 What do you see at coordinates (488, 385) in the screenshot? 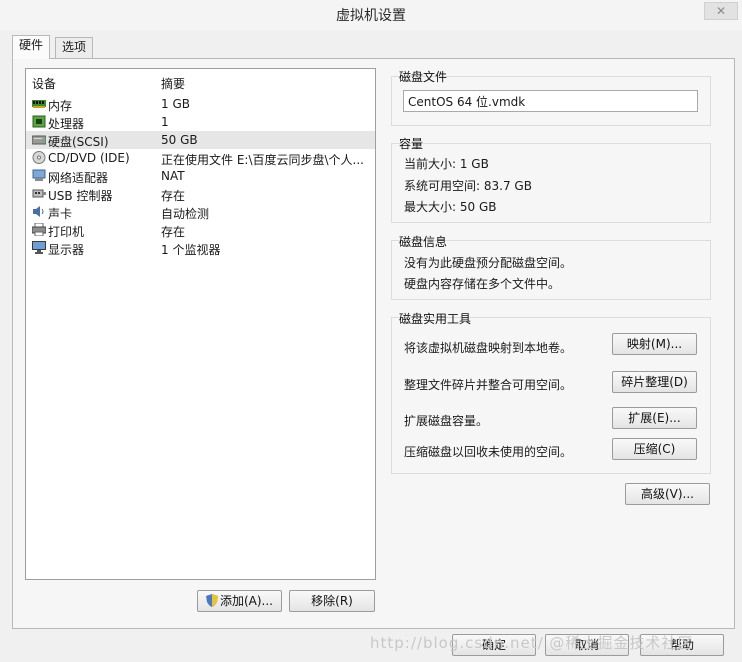
I see `defragment-description: 整理文件碎片并整合可用空间。` at bounding box center [488, 385].